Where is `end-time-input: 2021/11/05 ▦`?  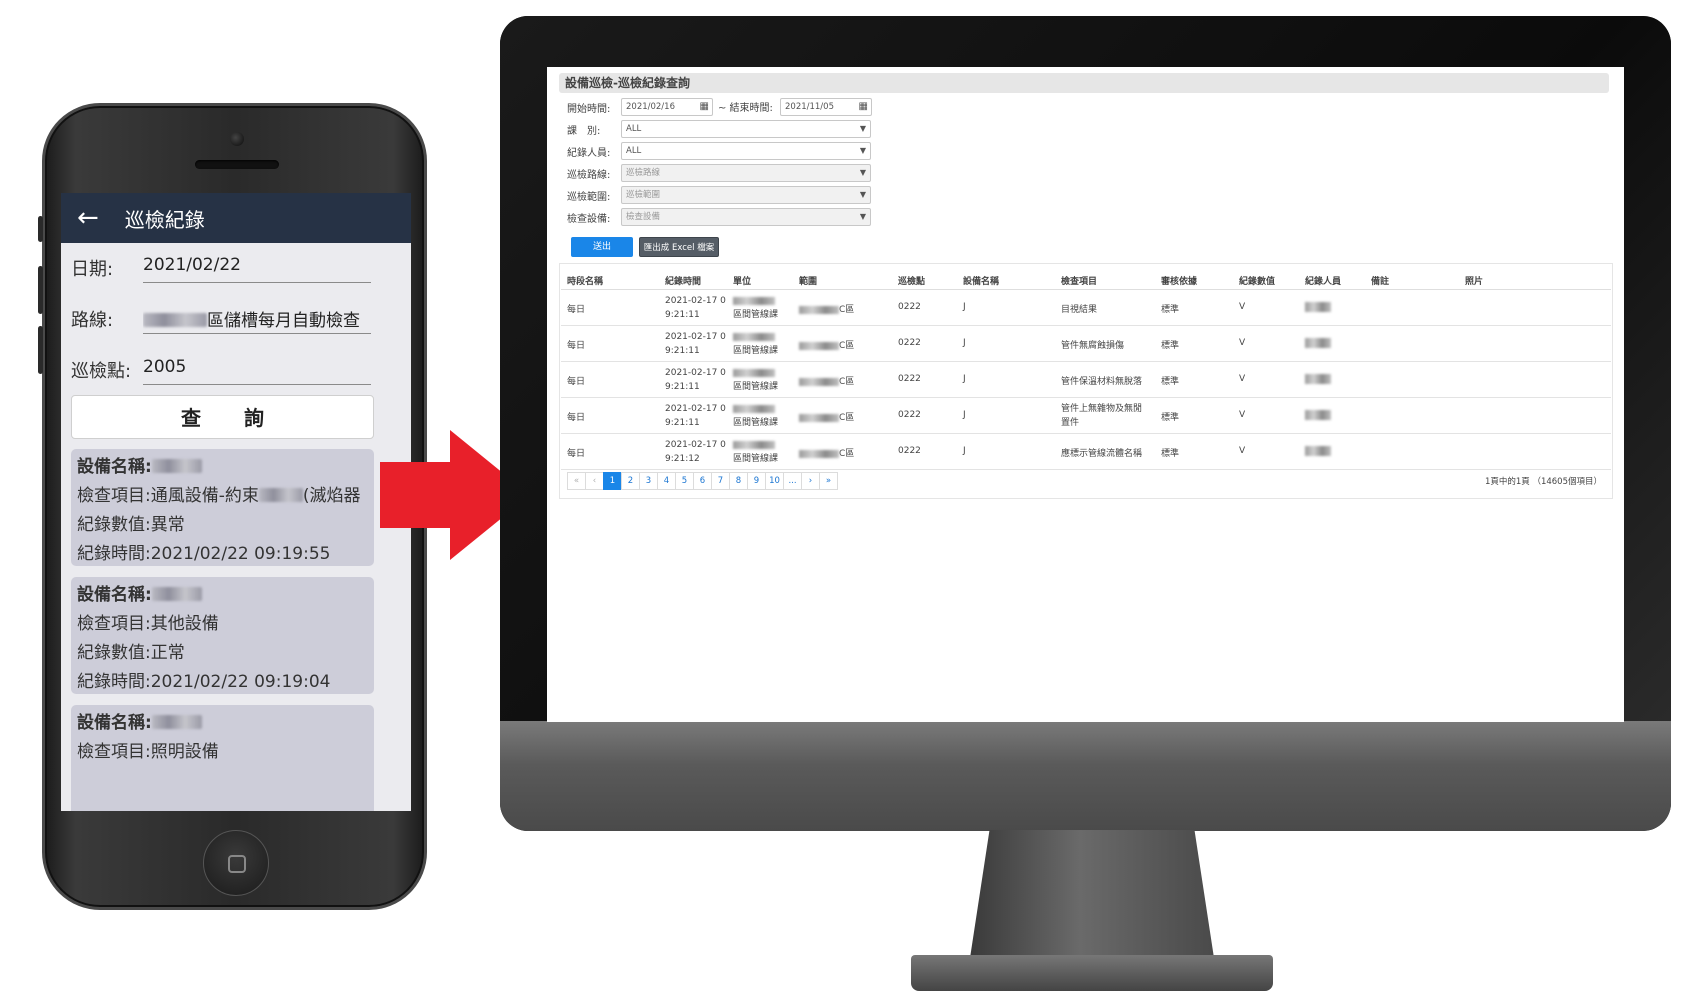 end-time-input: 2021/11/05 ▦ is located at coordinates (826, 107).